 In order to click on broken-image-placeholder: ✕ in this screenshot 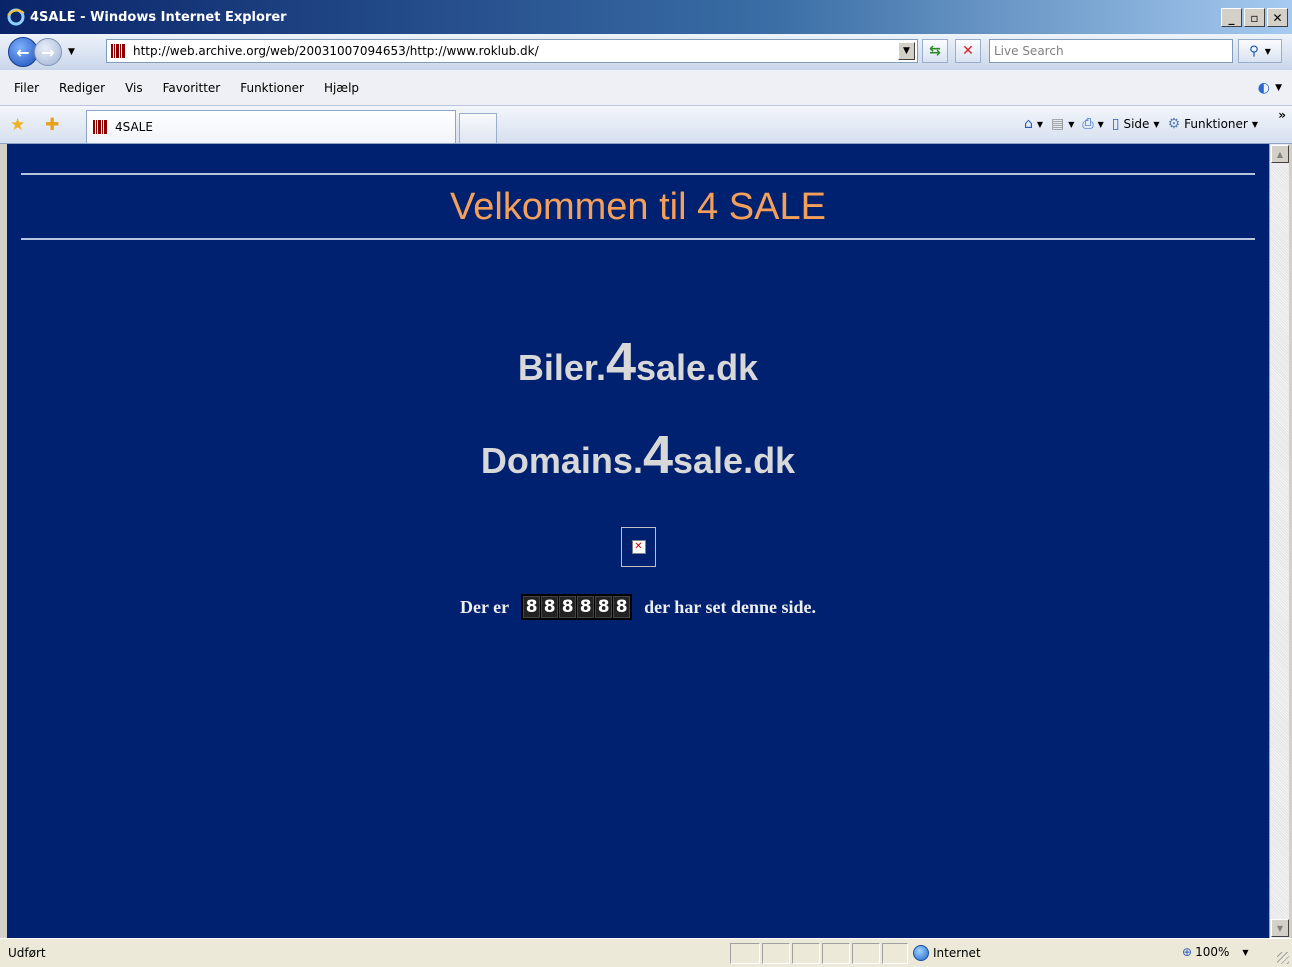, I will do `click(638, 547)`.